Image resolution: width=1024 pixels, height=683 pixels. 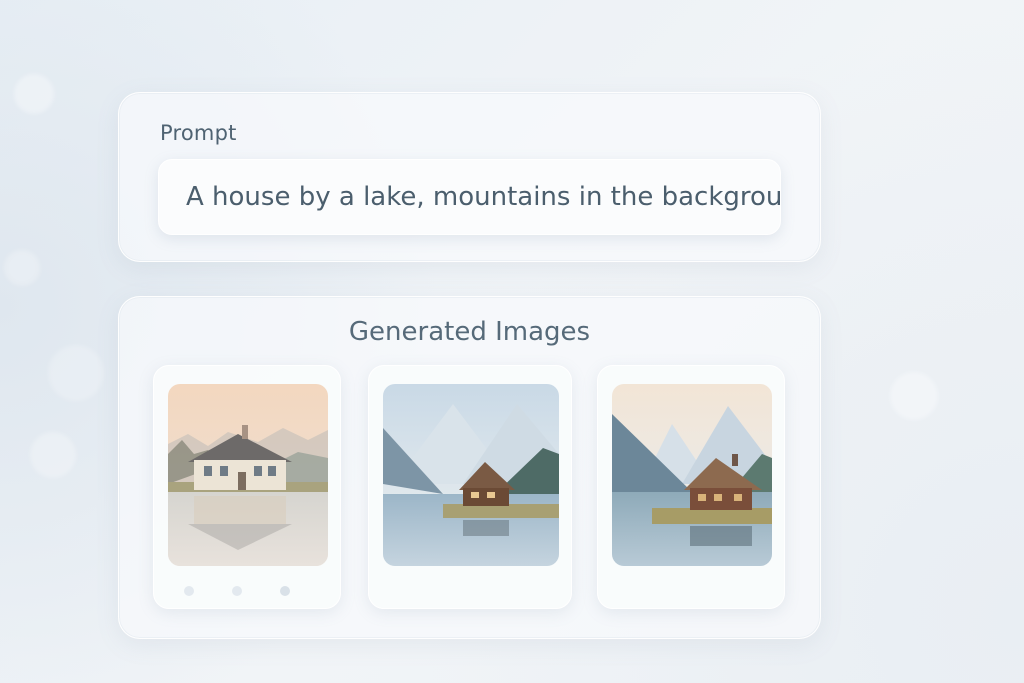 I want to click on house-lake-image, so click(x=248, y=475).